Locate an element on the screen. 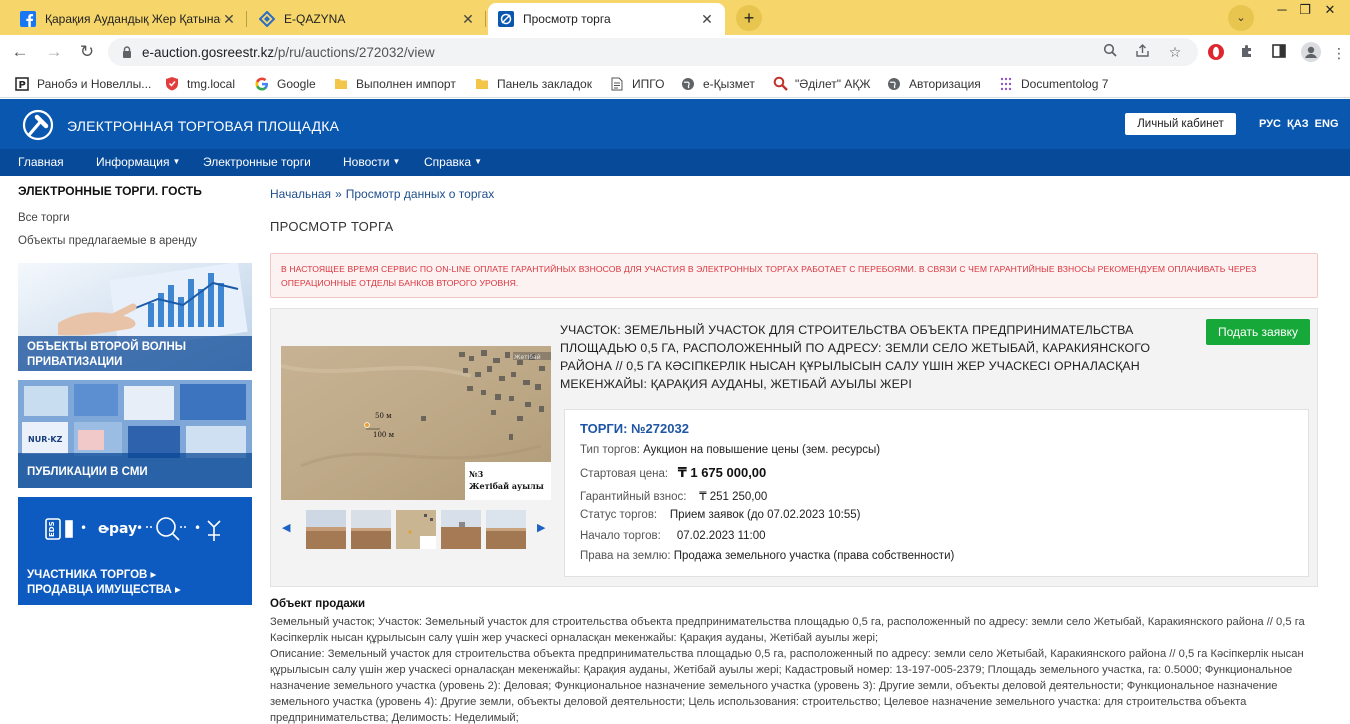 The width and height of the screenshot is (1350, 724). tab-label: Просмотр торга is located at coordinates (567, 19).